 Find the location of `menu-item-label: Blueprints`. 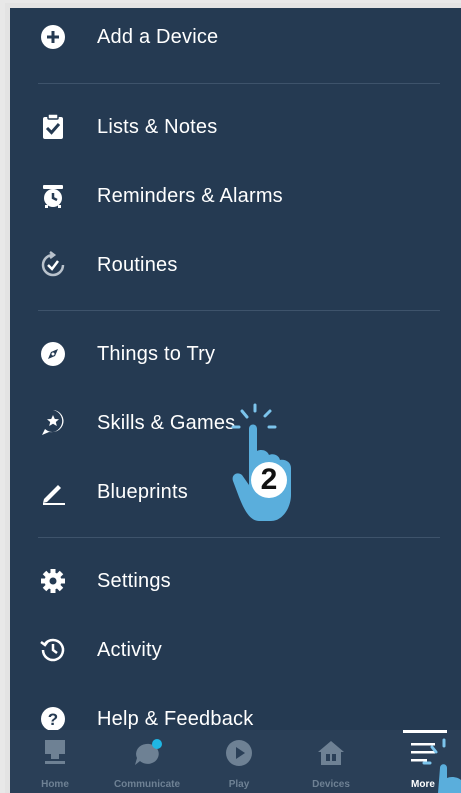

menu-item-label: Blueprints is located at coordinates (142, 491).